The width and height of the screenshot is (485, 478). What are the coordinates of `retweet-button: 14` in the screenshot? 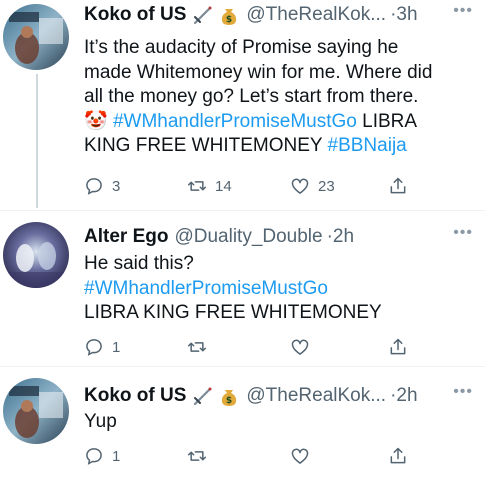 It's located at (209, 186).